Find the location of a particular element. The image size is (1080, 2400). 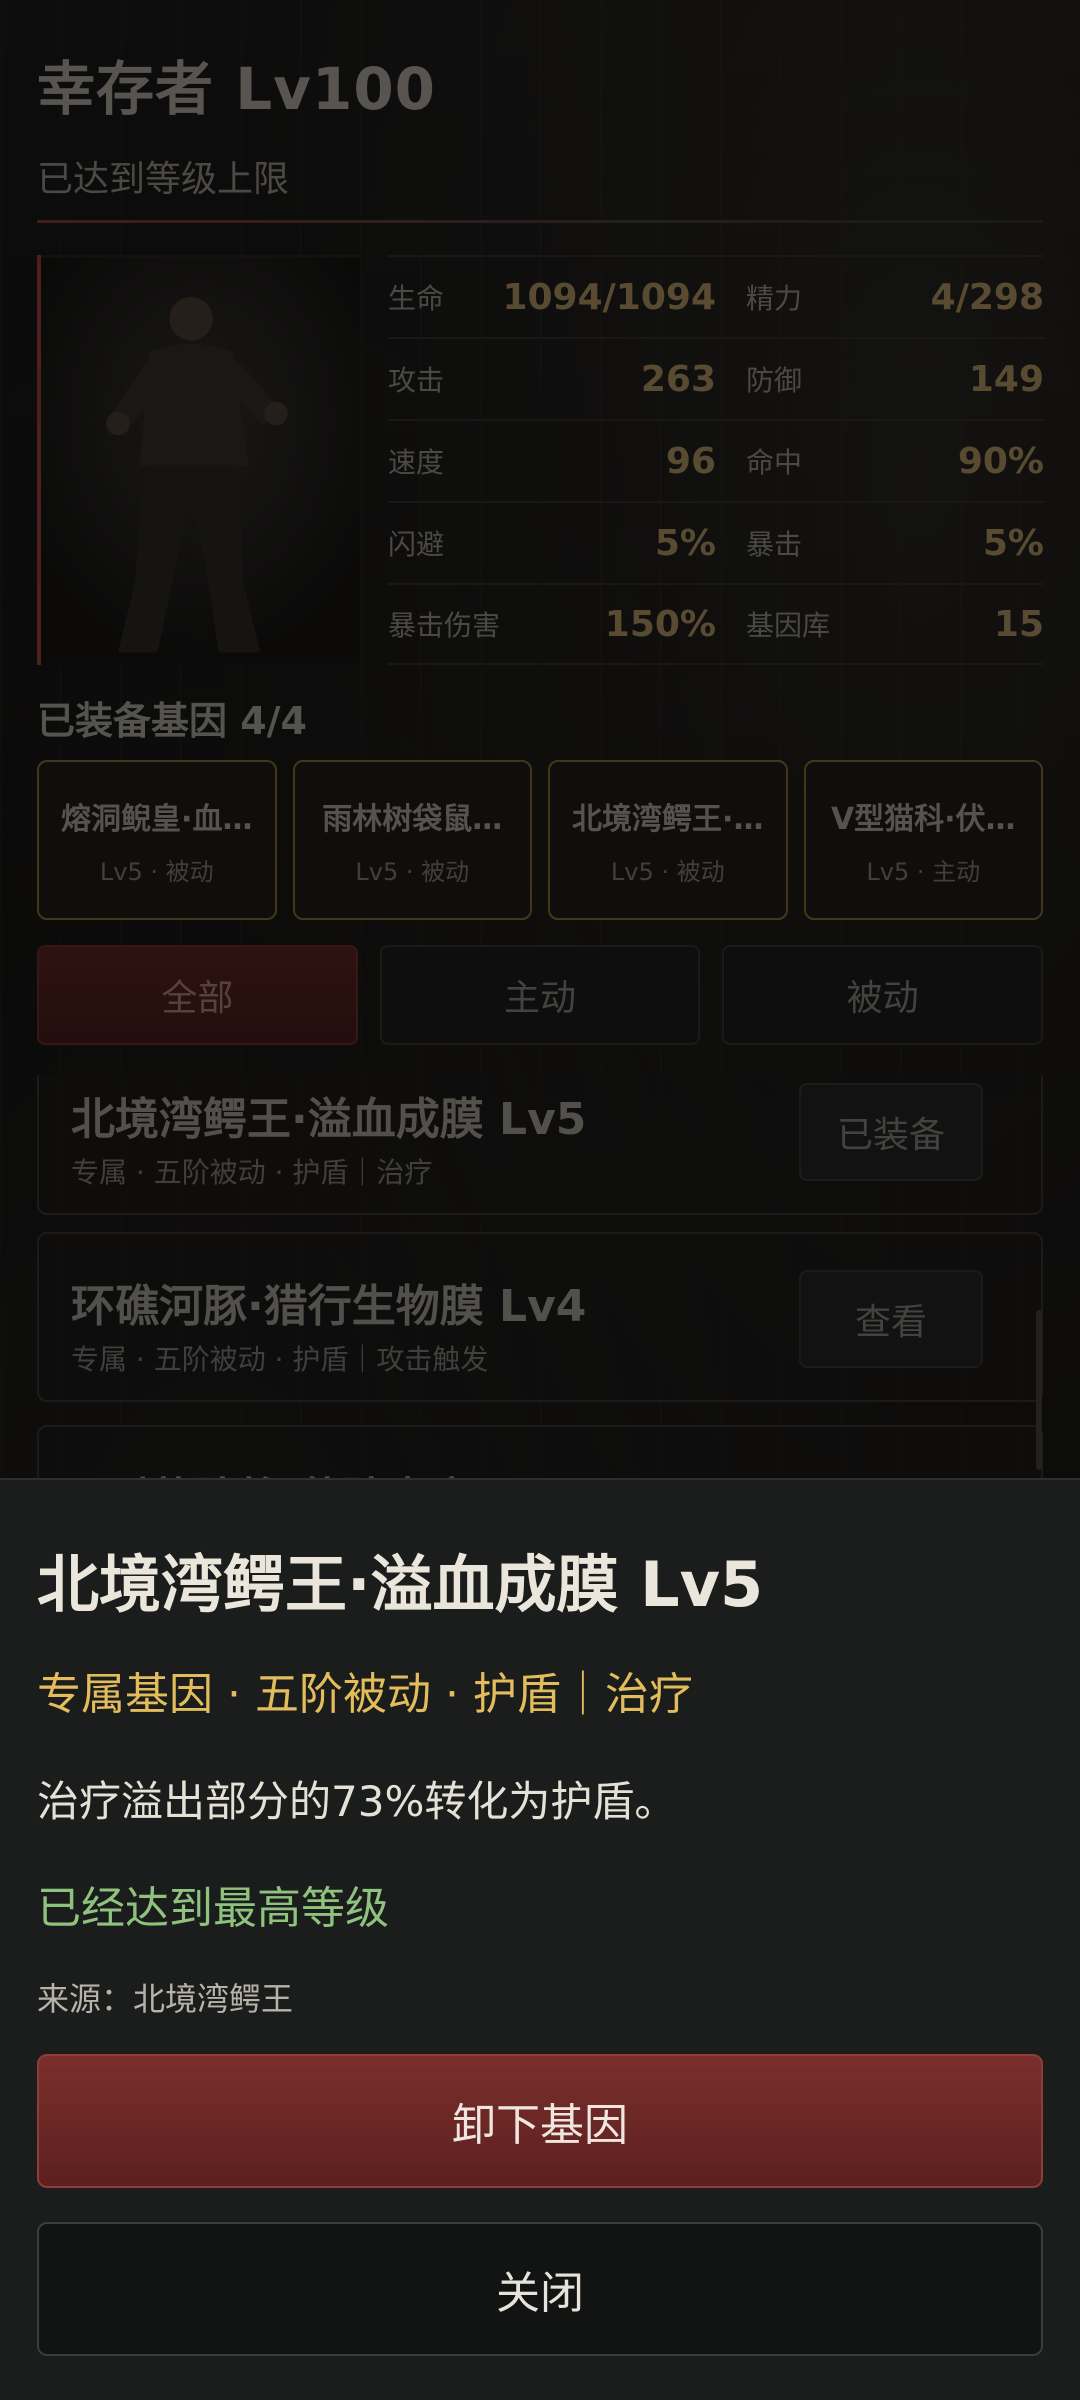

gene-detail-title: 北境湾鳄王·溢血成膜 Lv5 is located at coordinates (400, 1584).